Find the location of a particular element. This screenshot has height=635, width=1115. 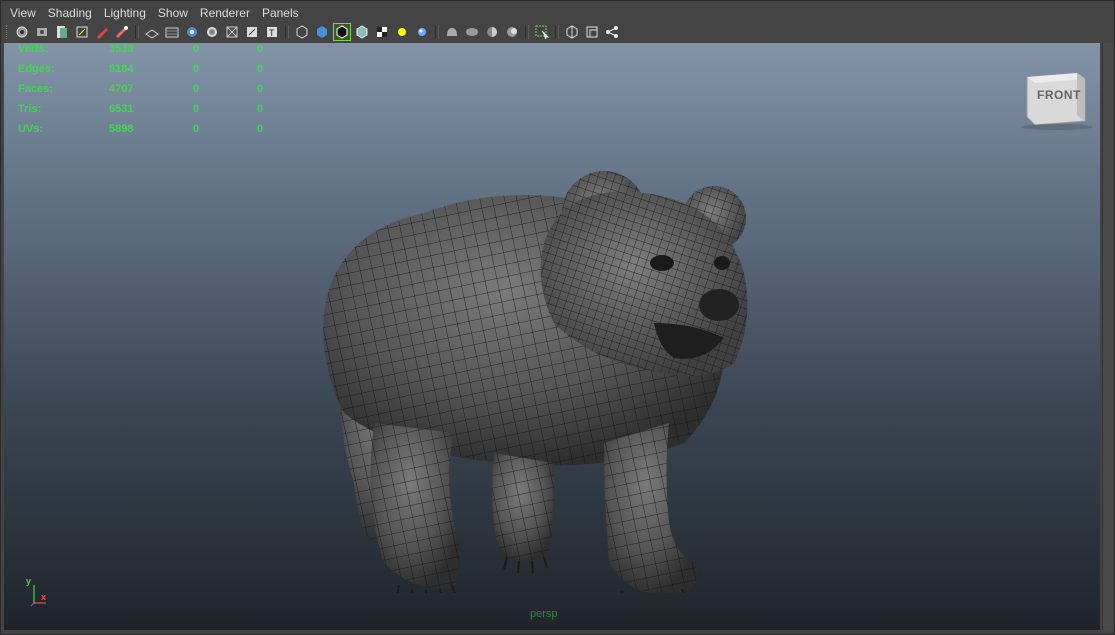

xray-joints-icon is located at coordinates (572, 32).